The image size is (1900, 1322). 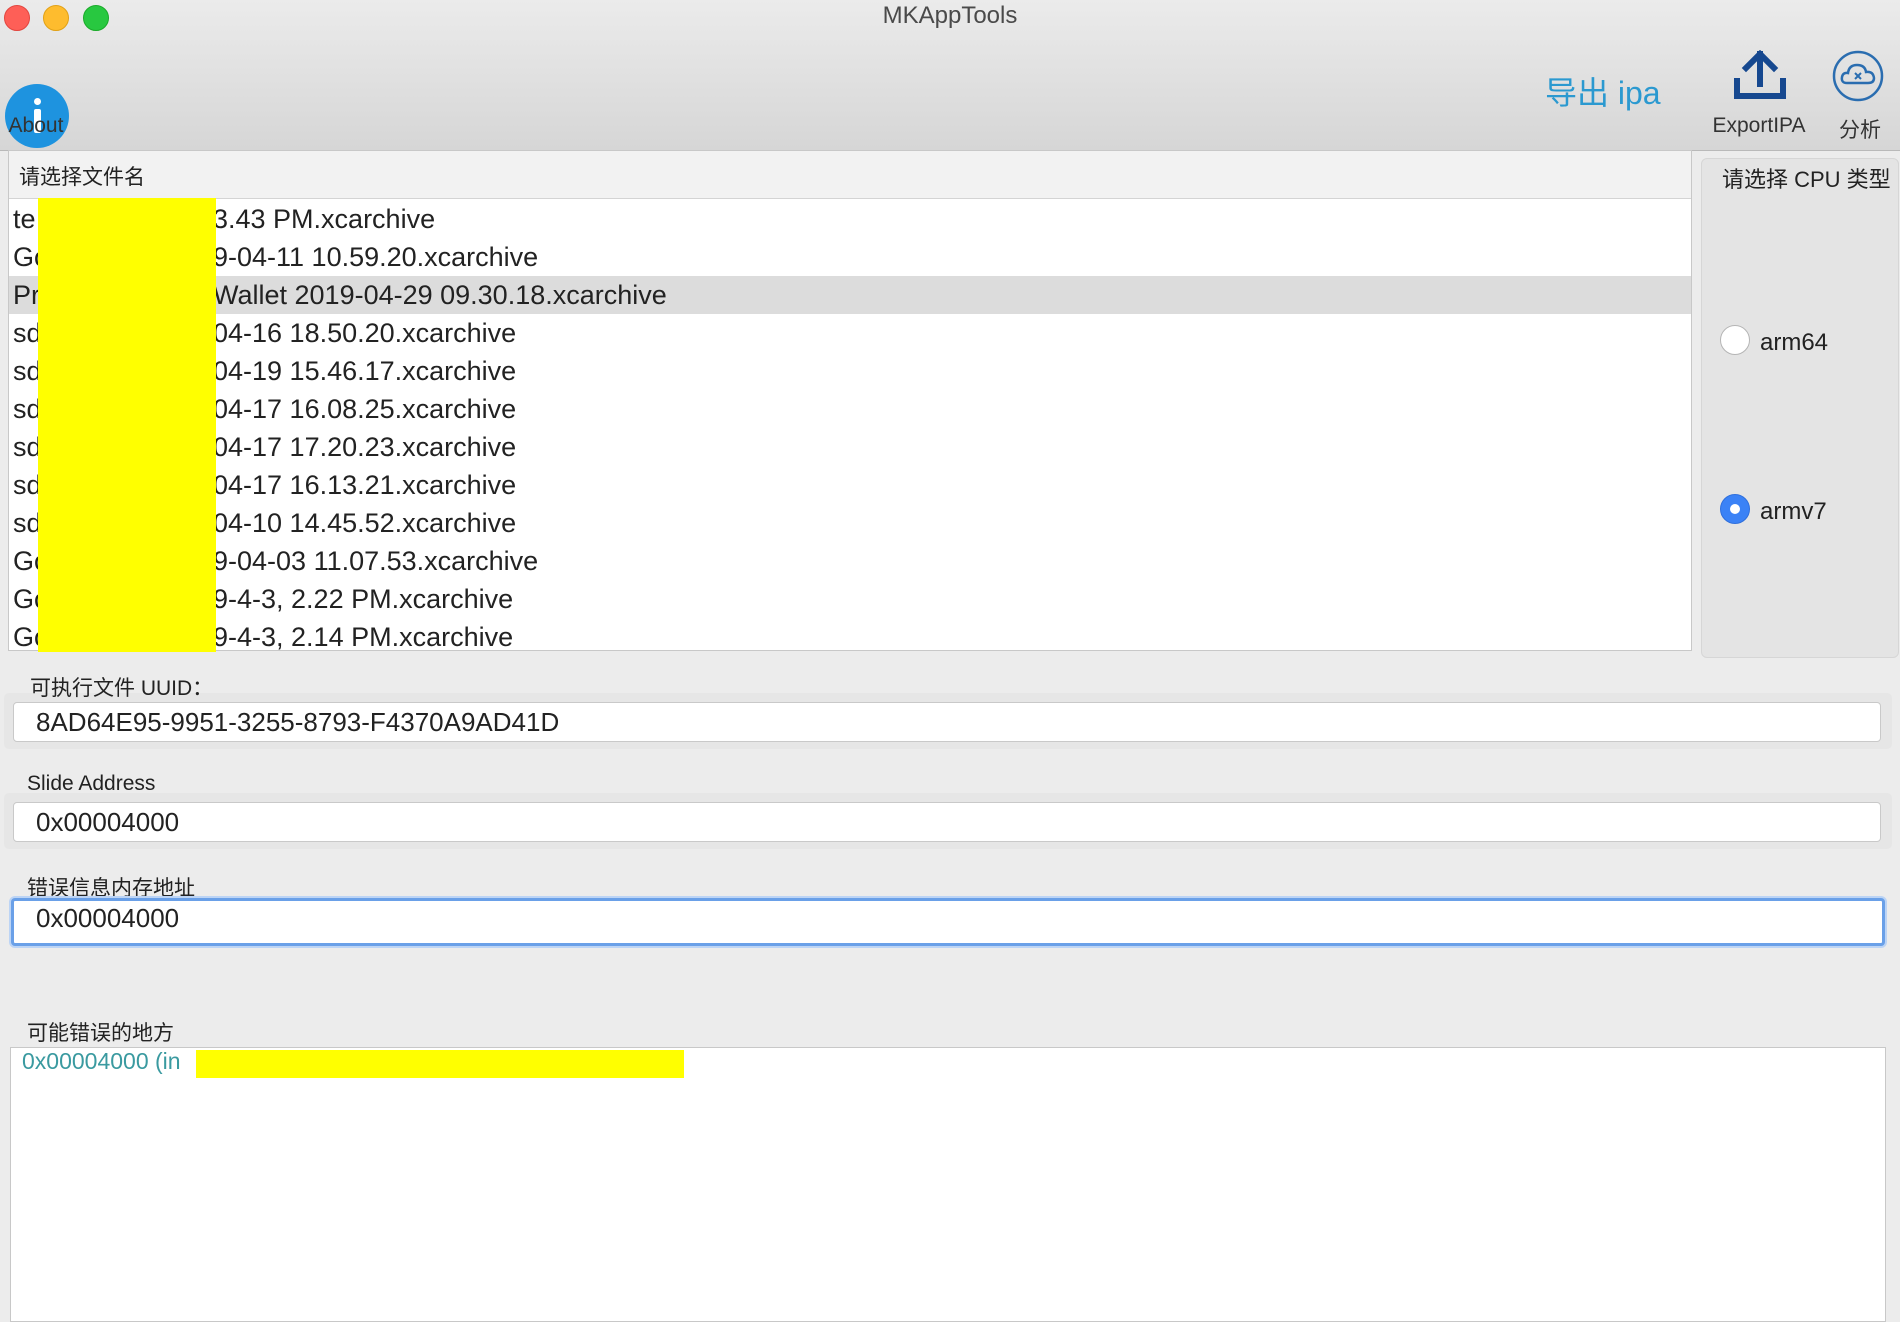 I want to click on file-name-prefix: te, so click(x=24, y=219).